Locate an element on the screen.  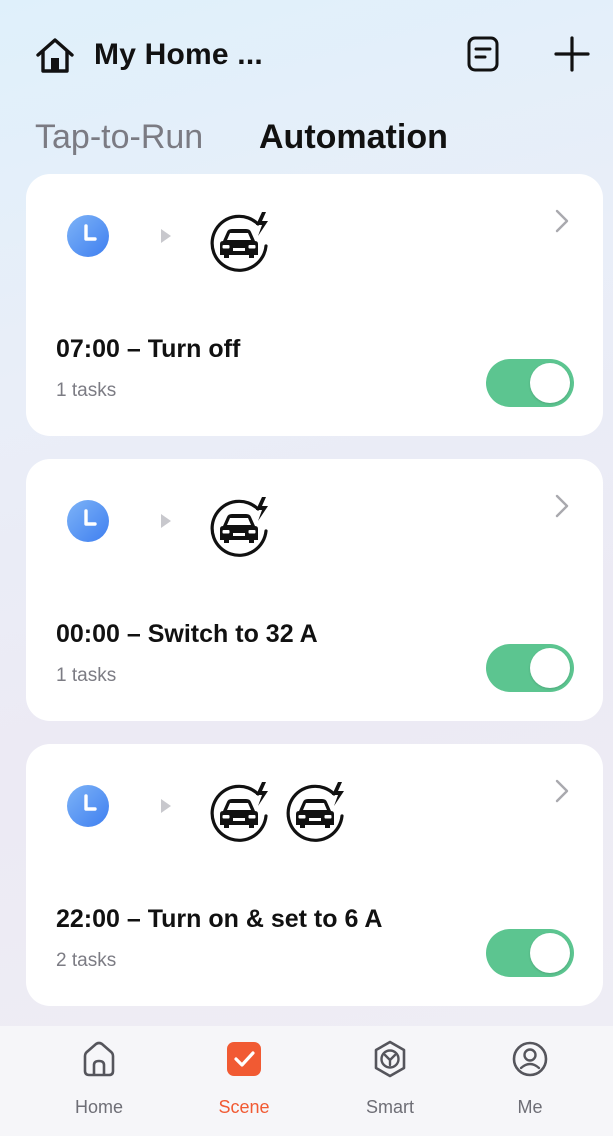
nav-item-home: Home is located at coordinates (99, 1081).